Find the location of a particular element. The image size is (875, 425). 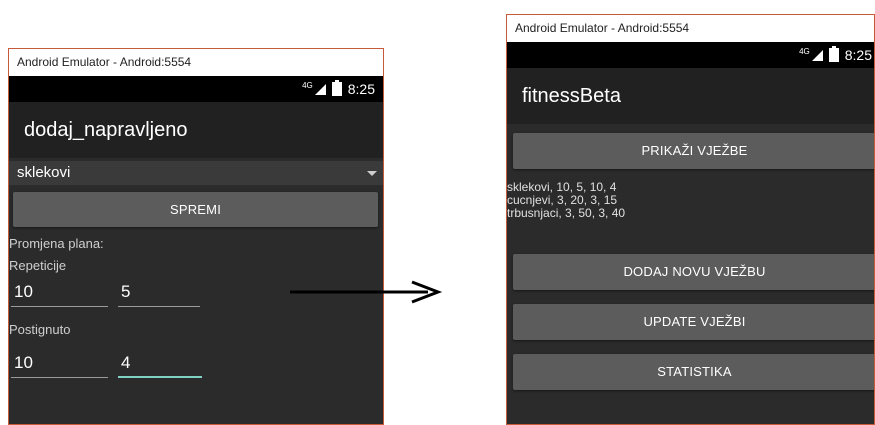

achieved-field-1-value: 10 is located at coordinates (23, 362).